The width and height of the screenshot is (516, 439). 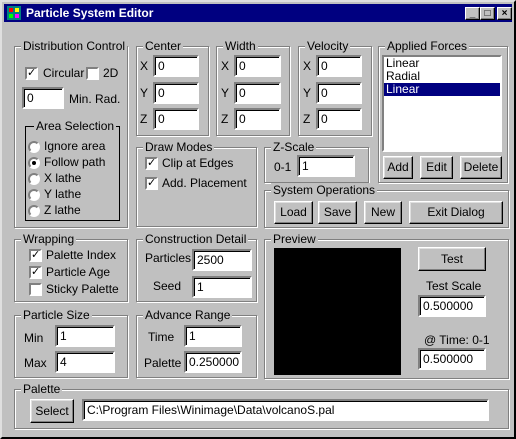 What do you see at coordinates (151, 183) in the screenshot?
I see `add-placement-checkbox: ✓` at bounding box center [151, 183].